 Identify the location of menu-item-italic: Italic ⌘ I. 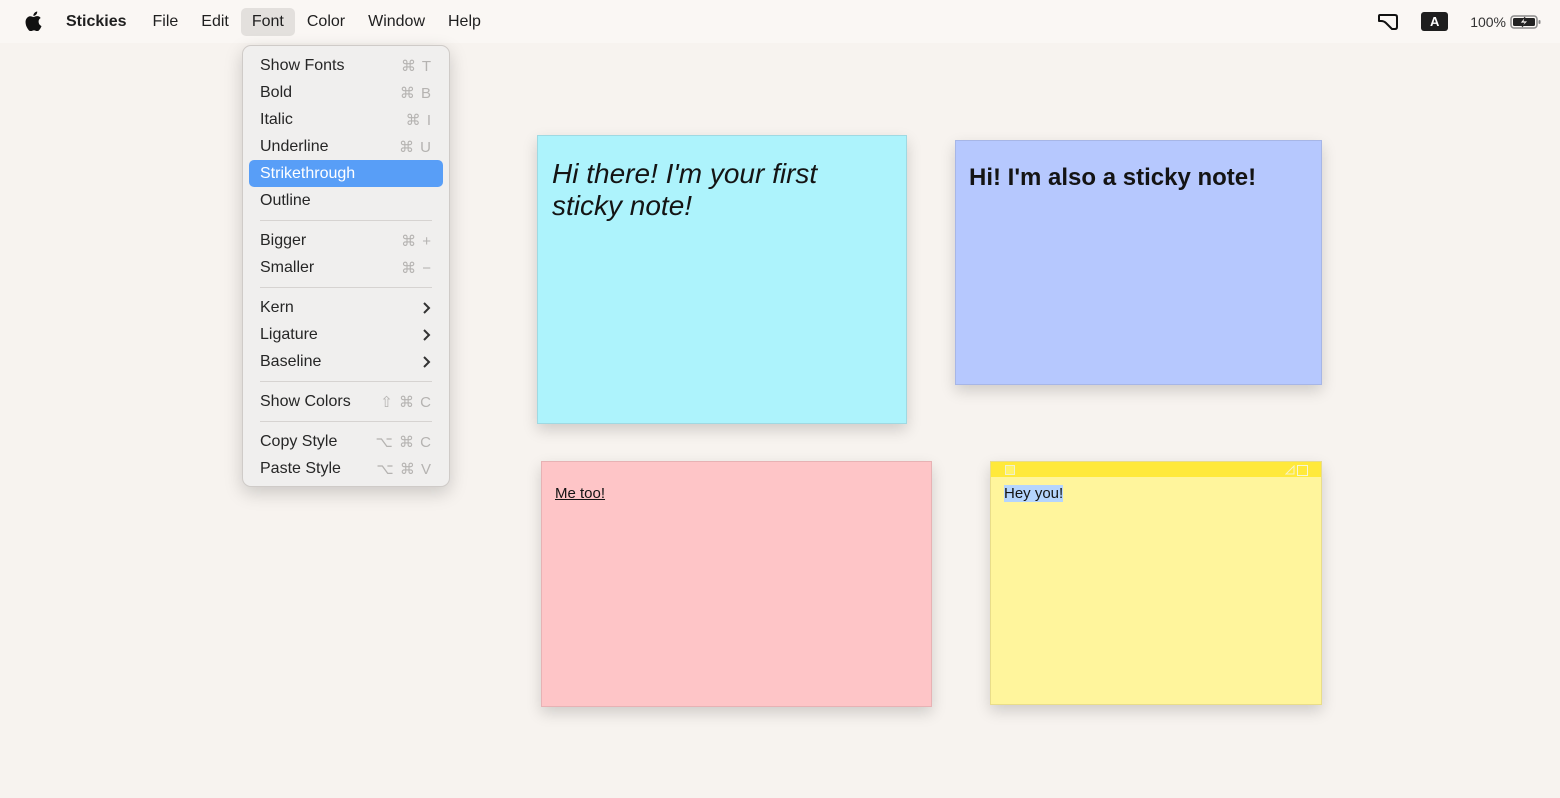
(346, 119).